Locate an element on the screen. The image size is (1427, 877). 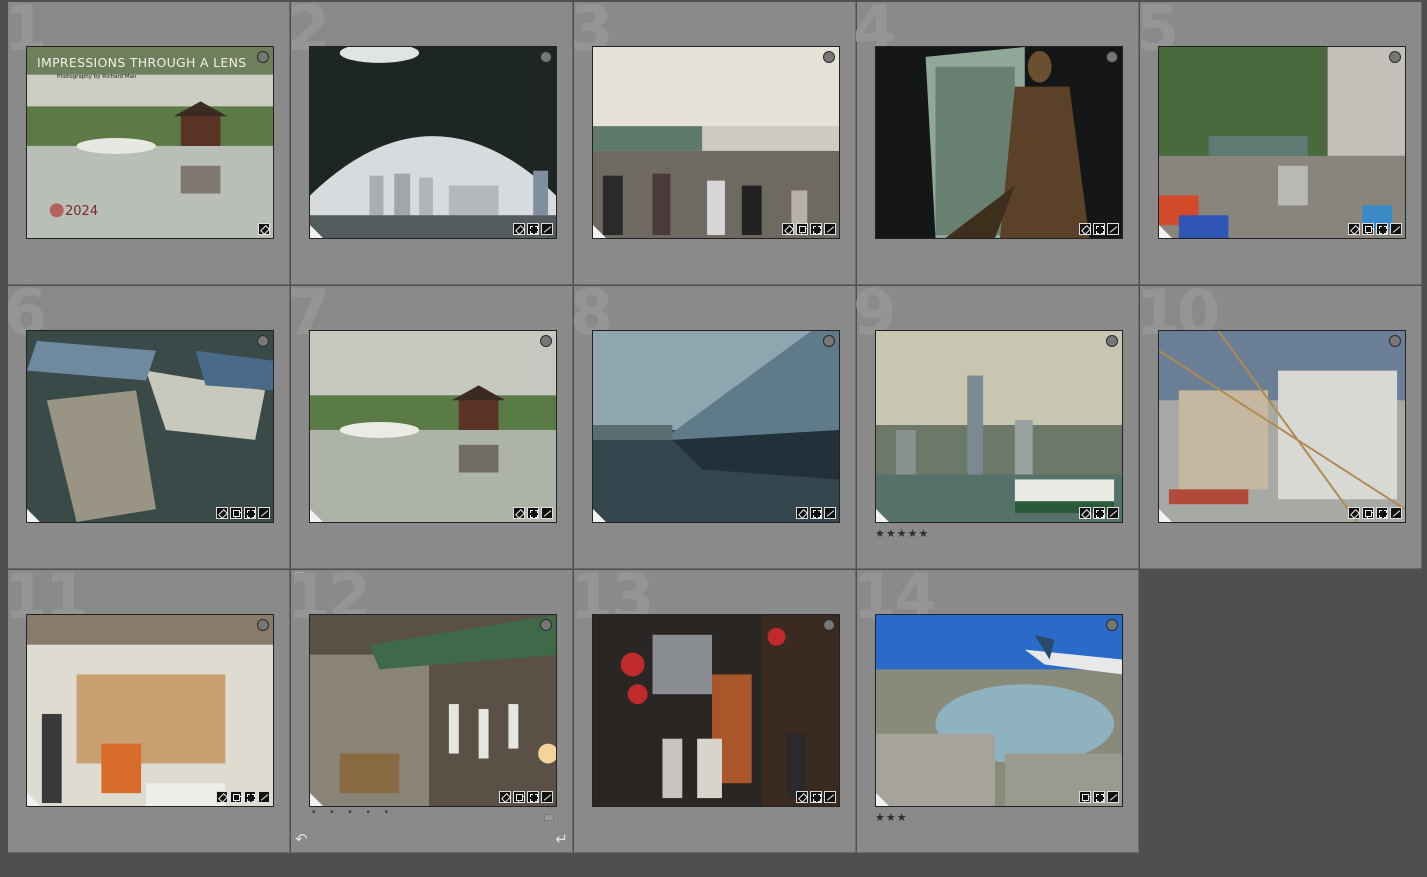
thumbnail-lantern-street is located at coordinates (716, 710).